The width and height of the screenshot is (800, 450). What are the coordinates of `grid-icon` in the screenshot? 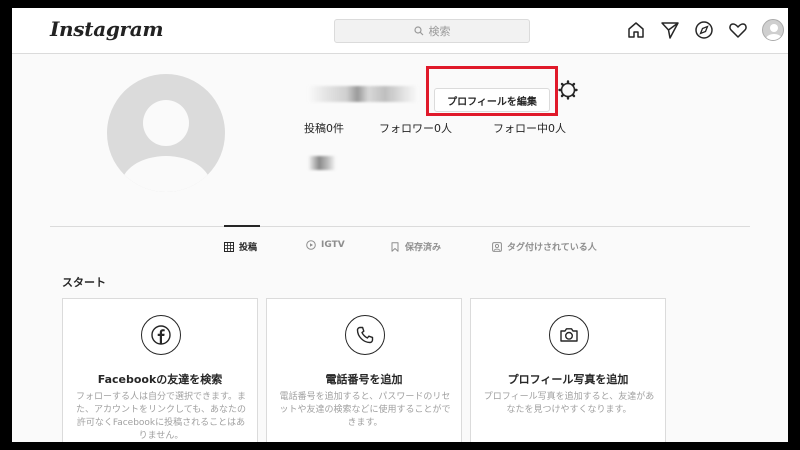 It's located at (229, 246).